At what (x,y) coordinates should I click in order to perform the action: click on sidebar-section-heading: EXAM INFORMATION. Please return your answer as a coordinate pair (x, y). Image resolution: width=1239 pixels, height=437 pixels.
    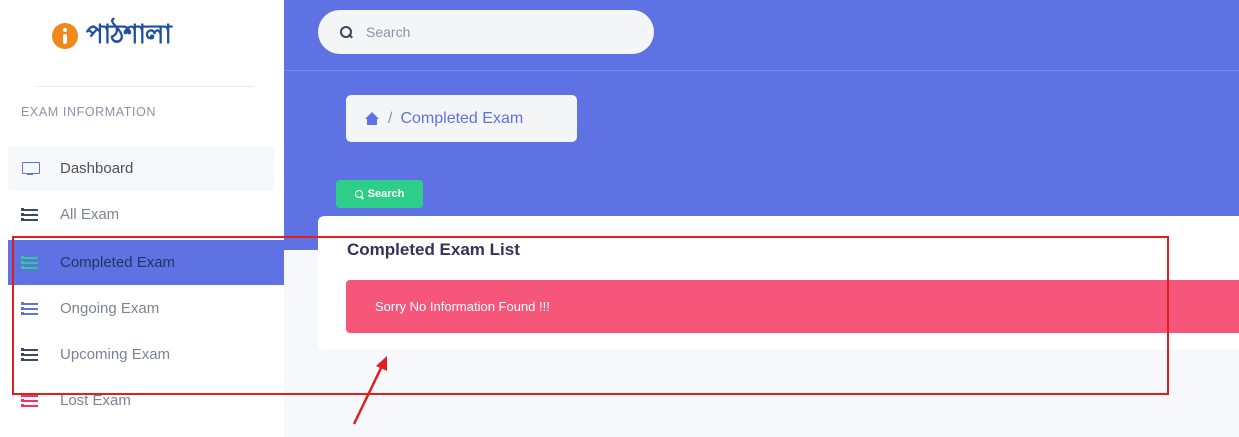
    Looking at the image, I should click on (89, 112).